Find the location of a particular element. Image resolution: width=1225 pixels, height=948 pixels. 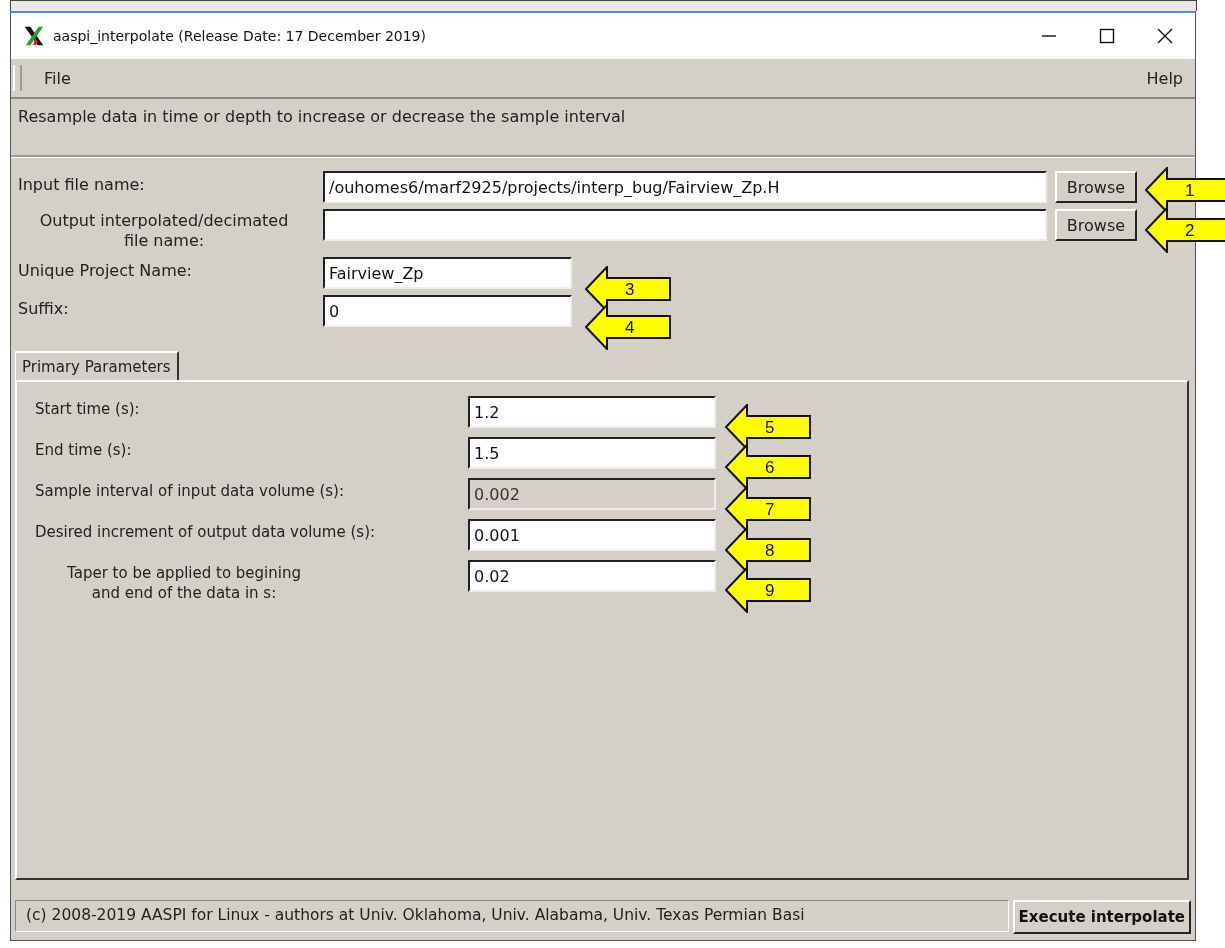

x-logo-icon is located at coordinates (34, 36).